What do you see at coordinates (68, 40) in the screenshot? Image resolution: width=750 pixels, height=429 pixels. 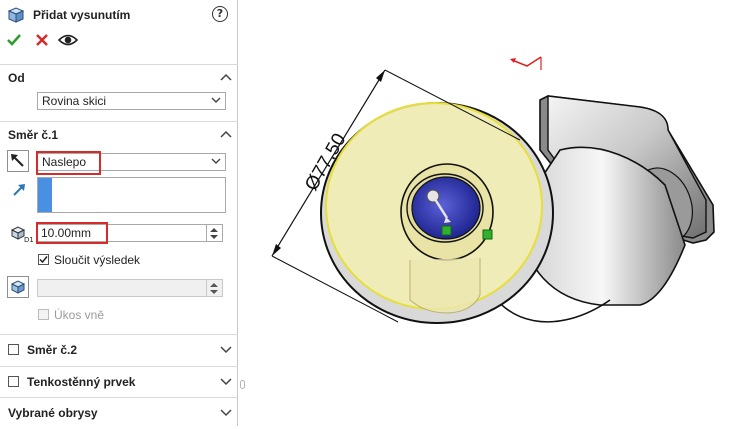 I see `eye-icon` at bounding box center [68, 40].